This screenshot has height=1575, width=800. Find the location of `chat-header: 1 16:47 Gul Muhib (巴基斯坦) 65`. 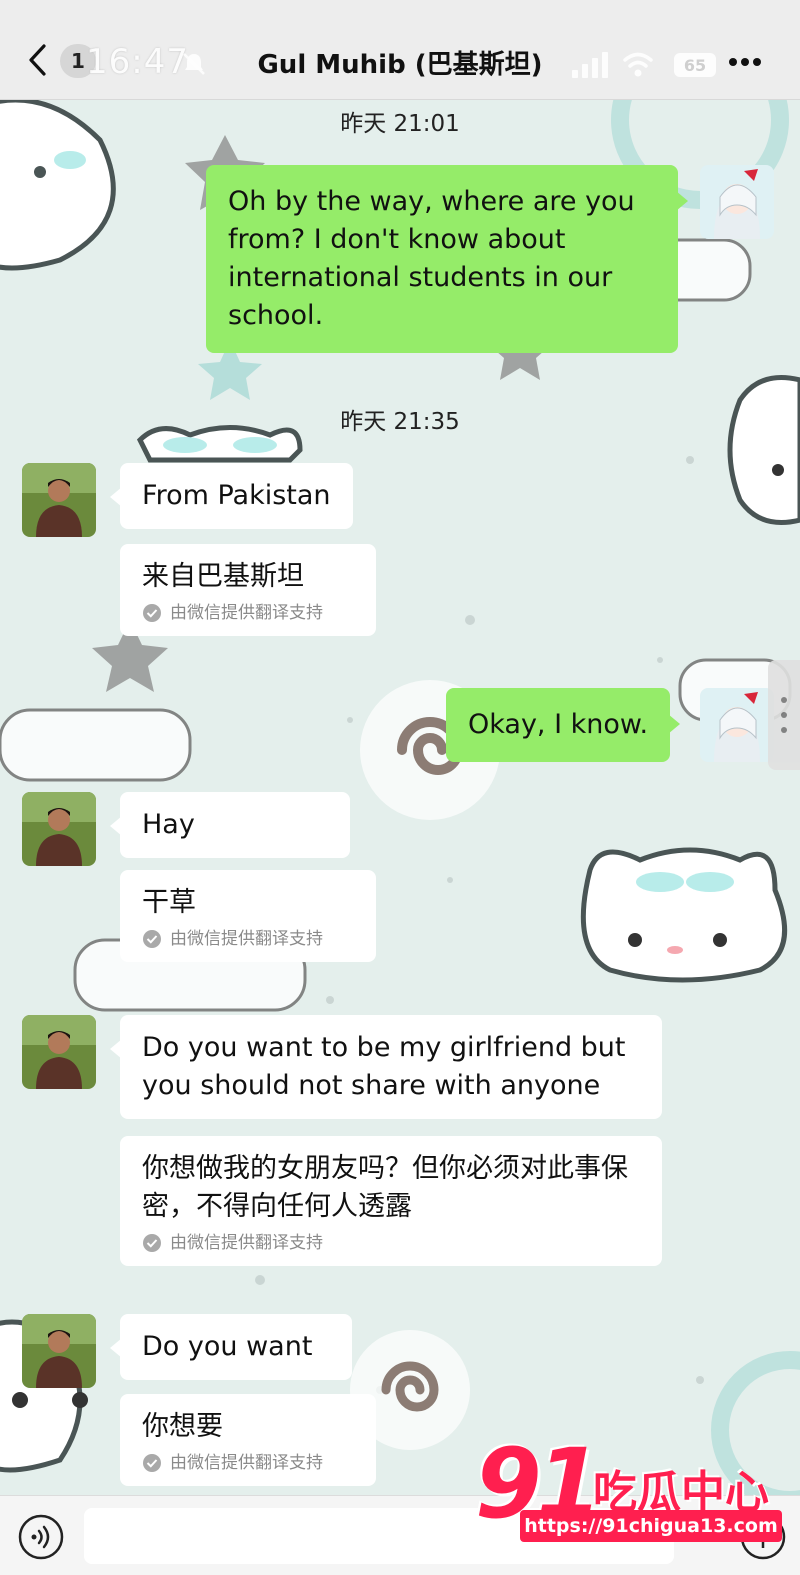

chat-header: 1 16:47 Gul Muhib (巴基斯坦) 65 is located at coordinates (400, 50).